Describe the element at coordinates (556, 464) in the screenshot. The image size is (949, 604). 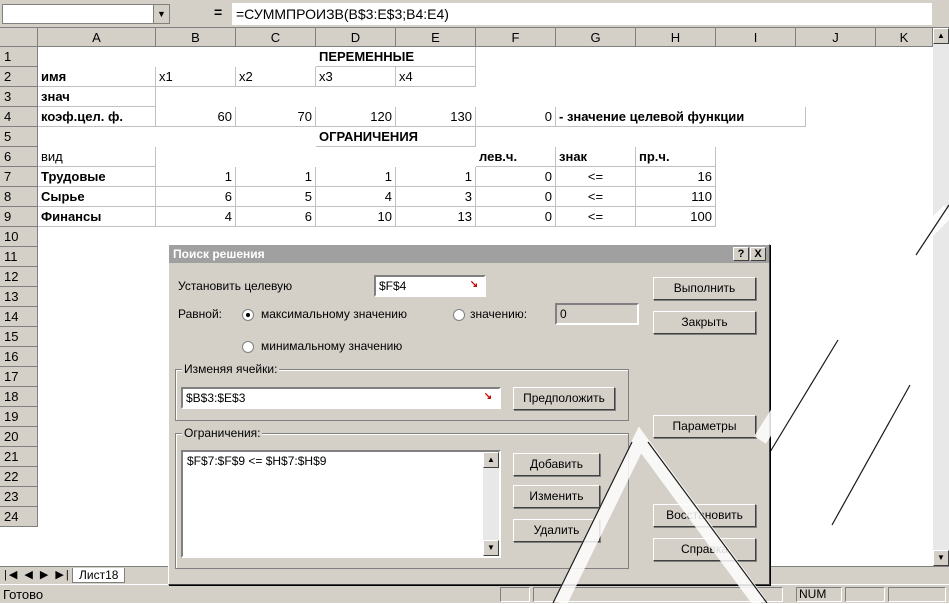
I see `add-button: Добавить` at that location.